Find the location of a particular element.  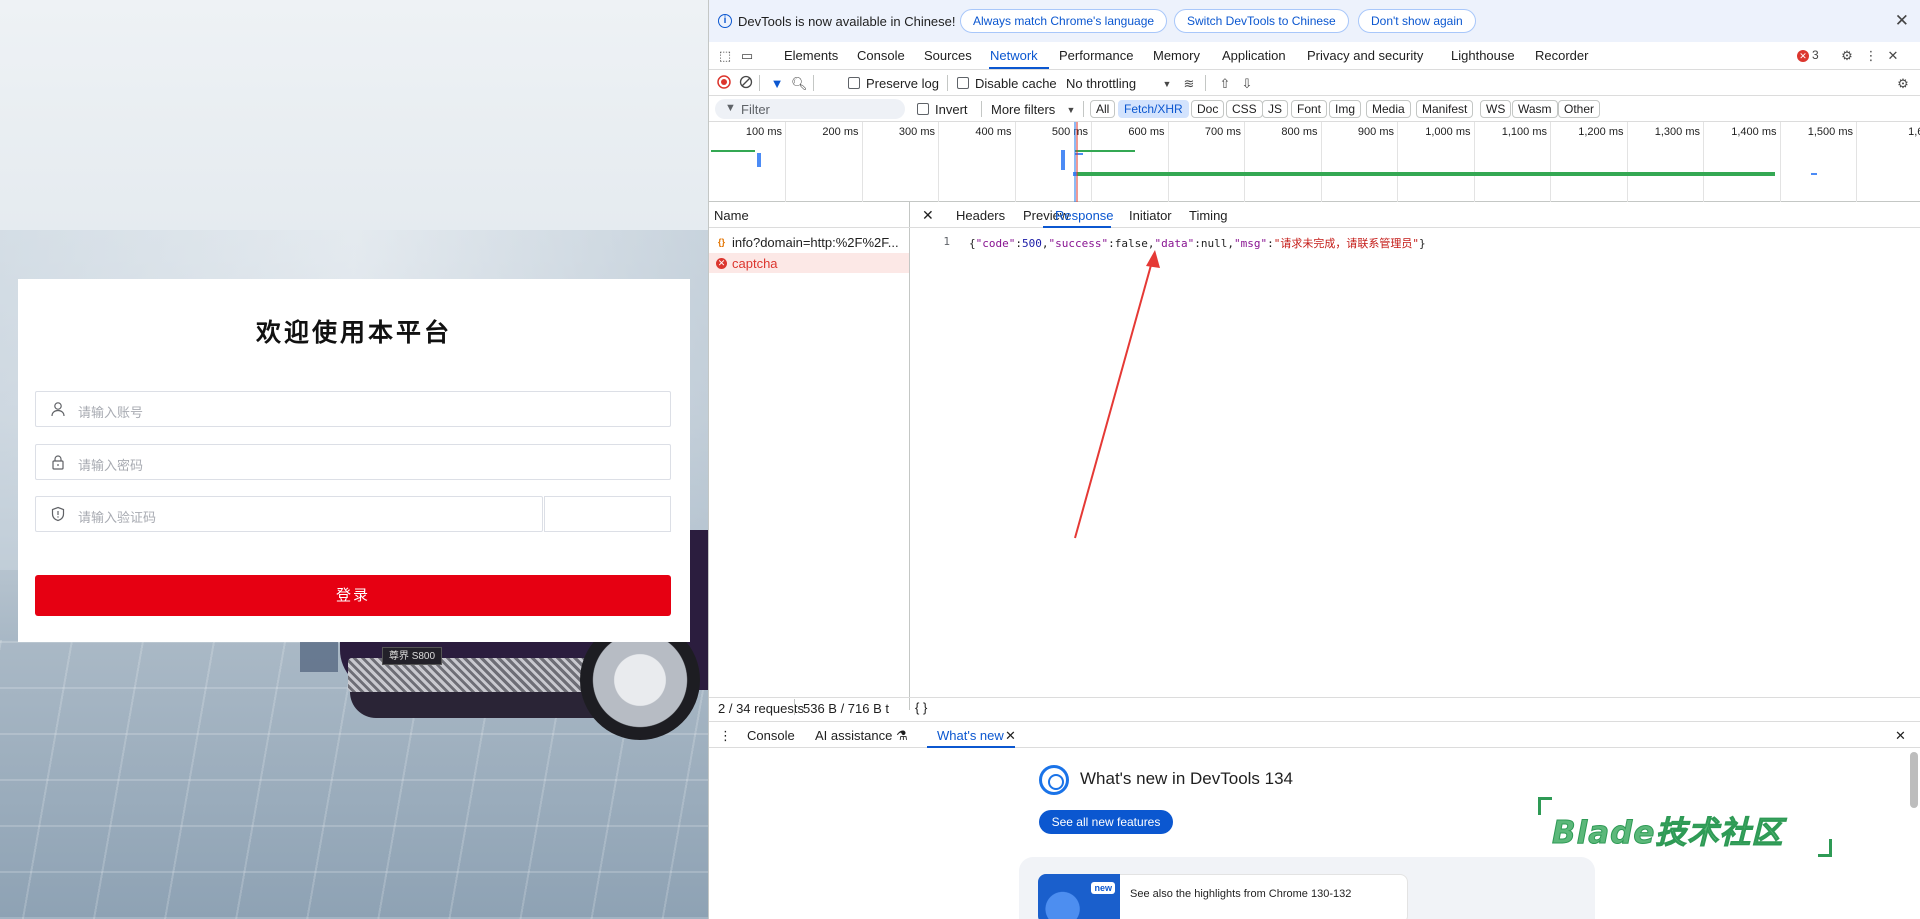

new-tag: new is located at coordinates (1103, 888).